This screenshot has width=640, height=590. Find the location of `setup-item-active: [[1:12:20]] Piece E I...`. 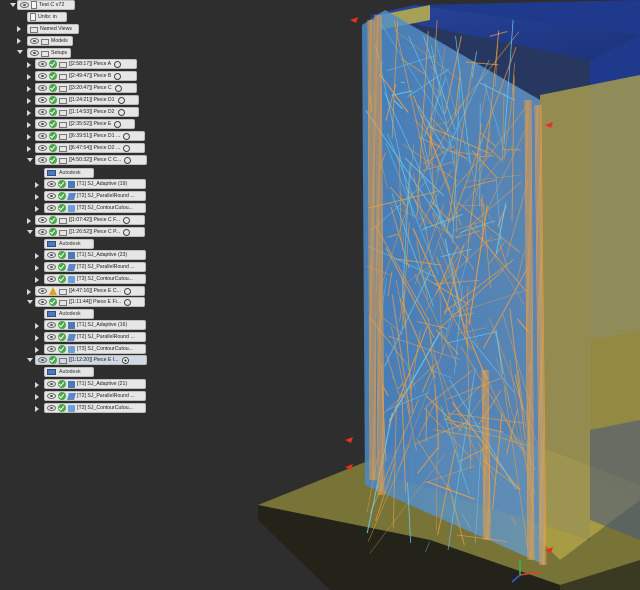

setup-item-active: [[1:12:20]] Piece E I... is located at coordinates (91, 360).